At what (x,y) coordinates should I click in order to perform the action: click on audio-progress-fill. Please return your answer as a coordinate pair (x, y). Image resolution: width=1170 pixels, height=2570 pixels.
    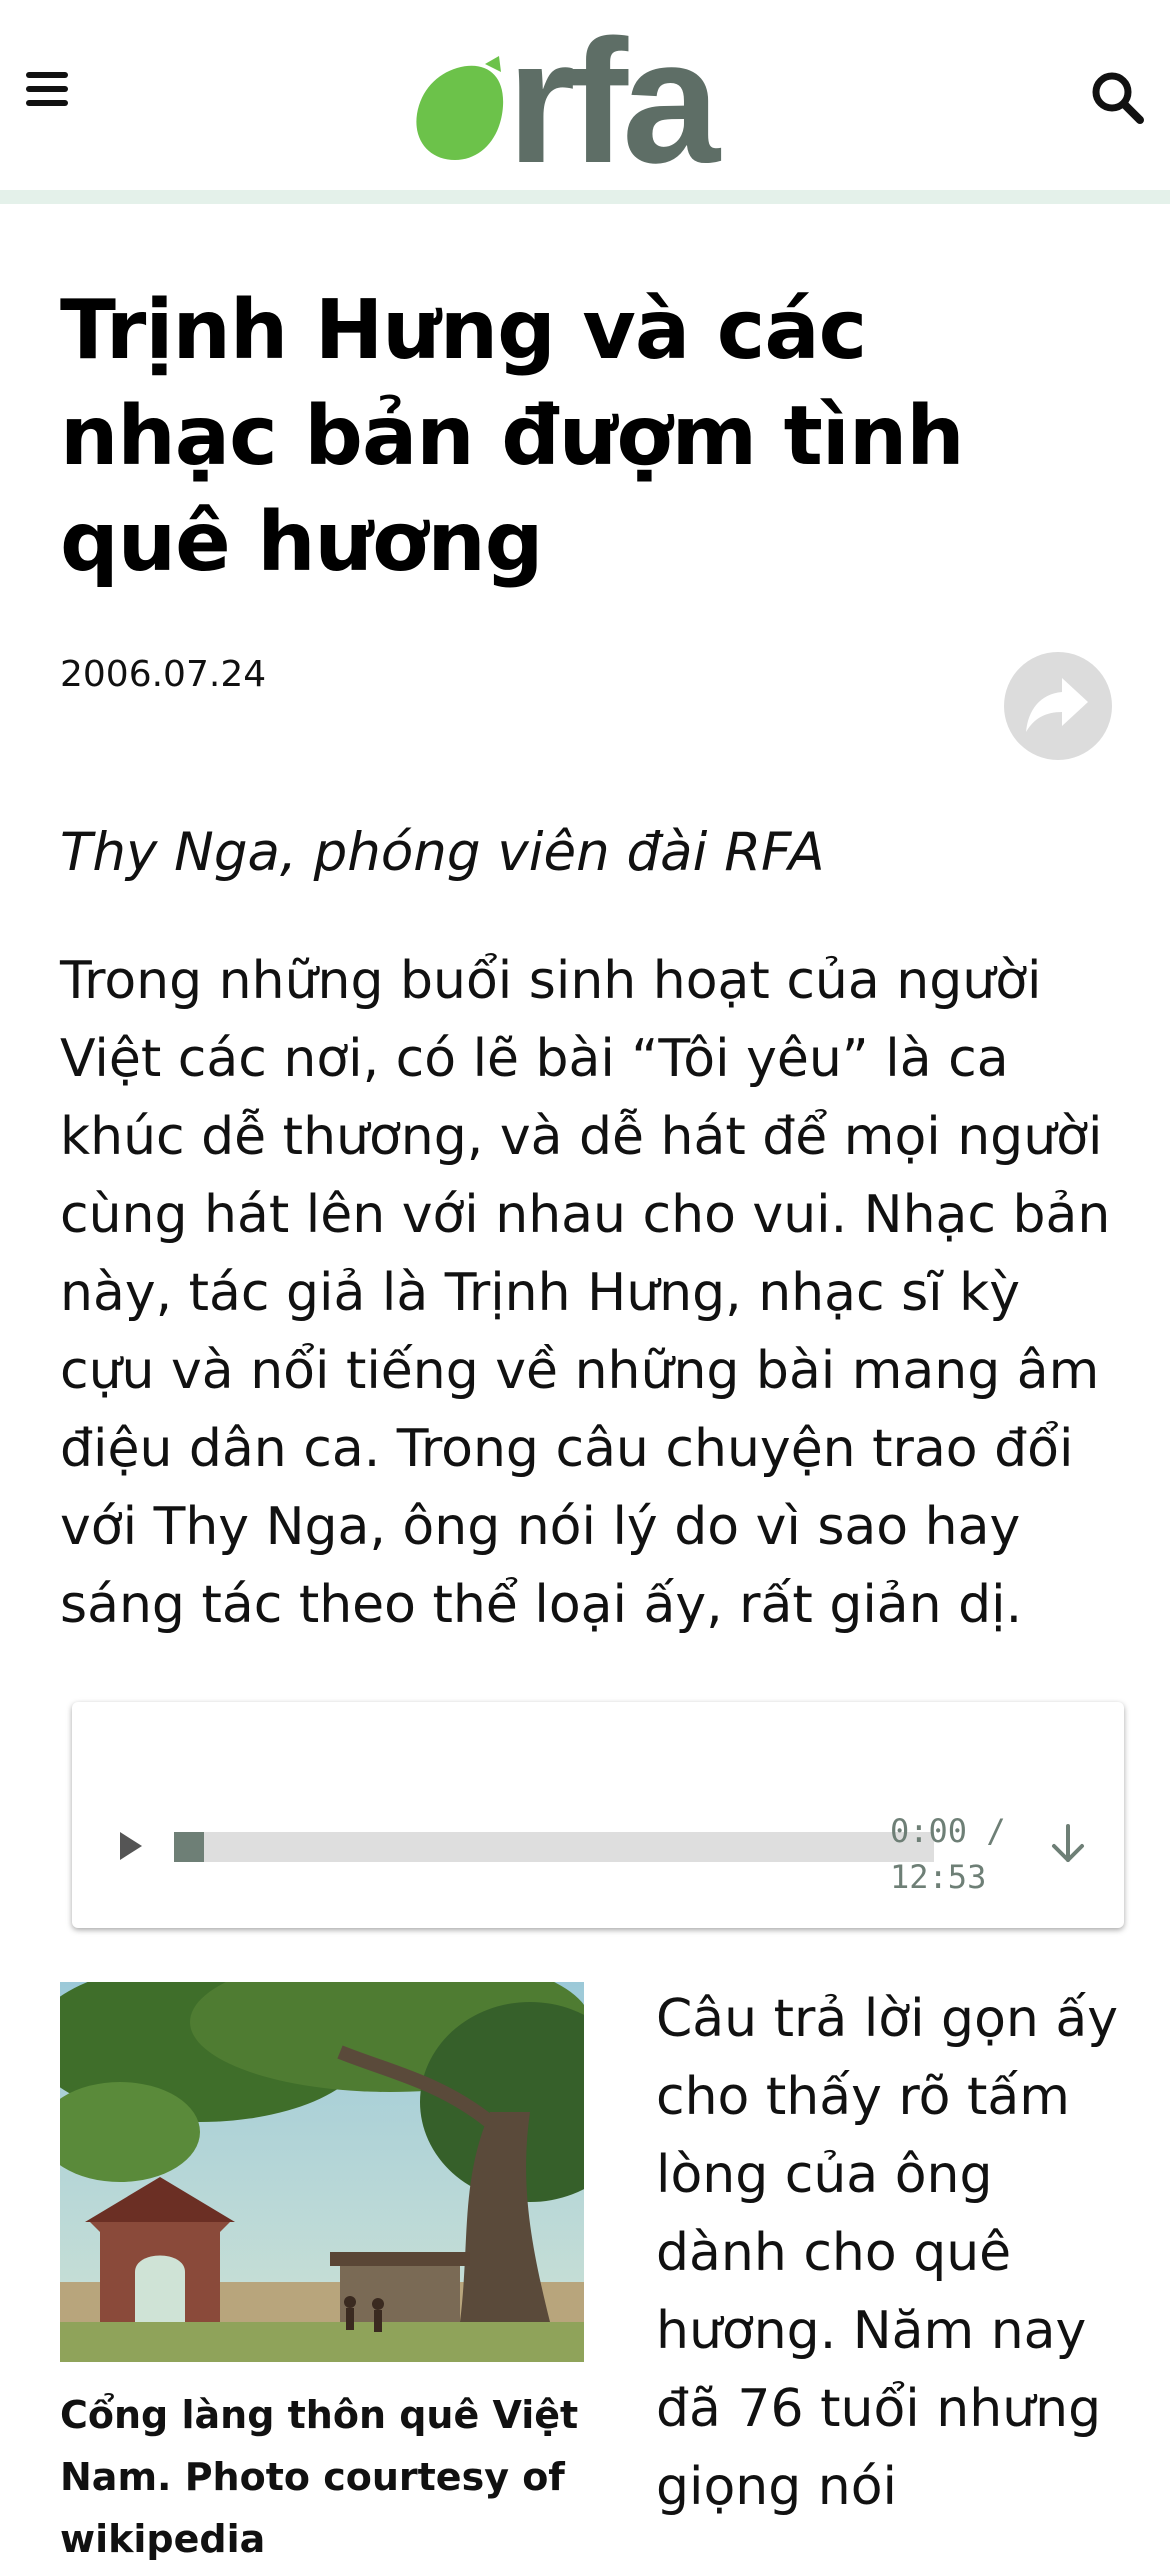
    Looking at the image, I should click on (189, 1847).